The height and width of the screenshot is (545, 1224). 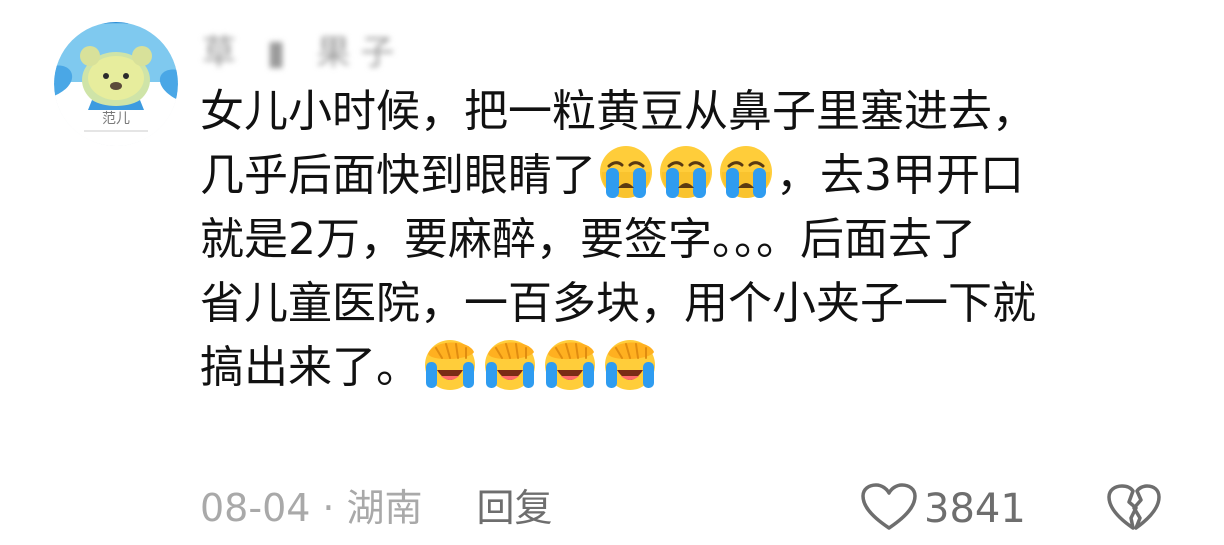 I want to click on comment-line-text: 就是2万，要麻醉，要签字。。。后面去了, so click(x=588, y=239).